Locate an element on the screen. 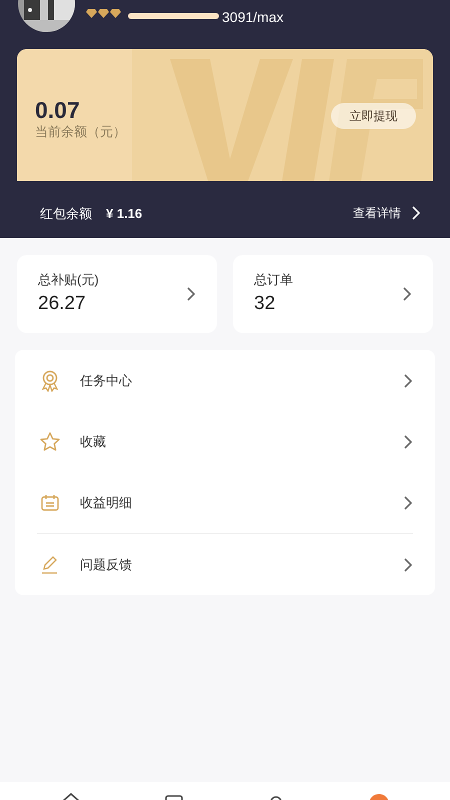  menu-item: 任务中心 is located at coordinates (225, 380).